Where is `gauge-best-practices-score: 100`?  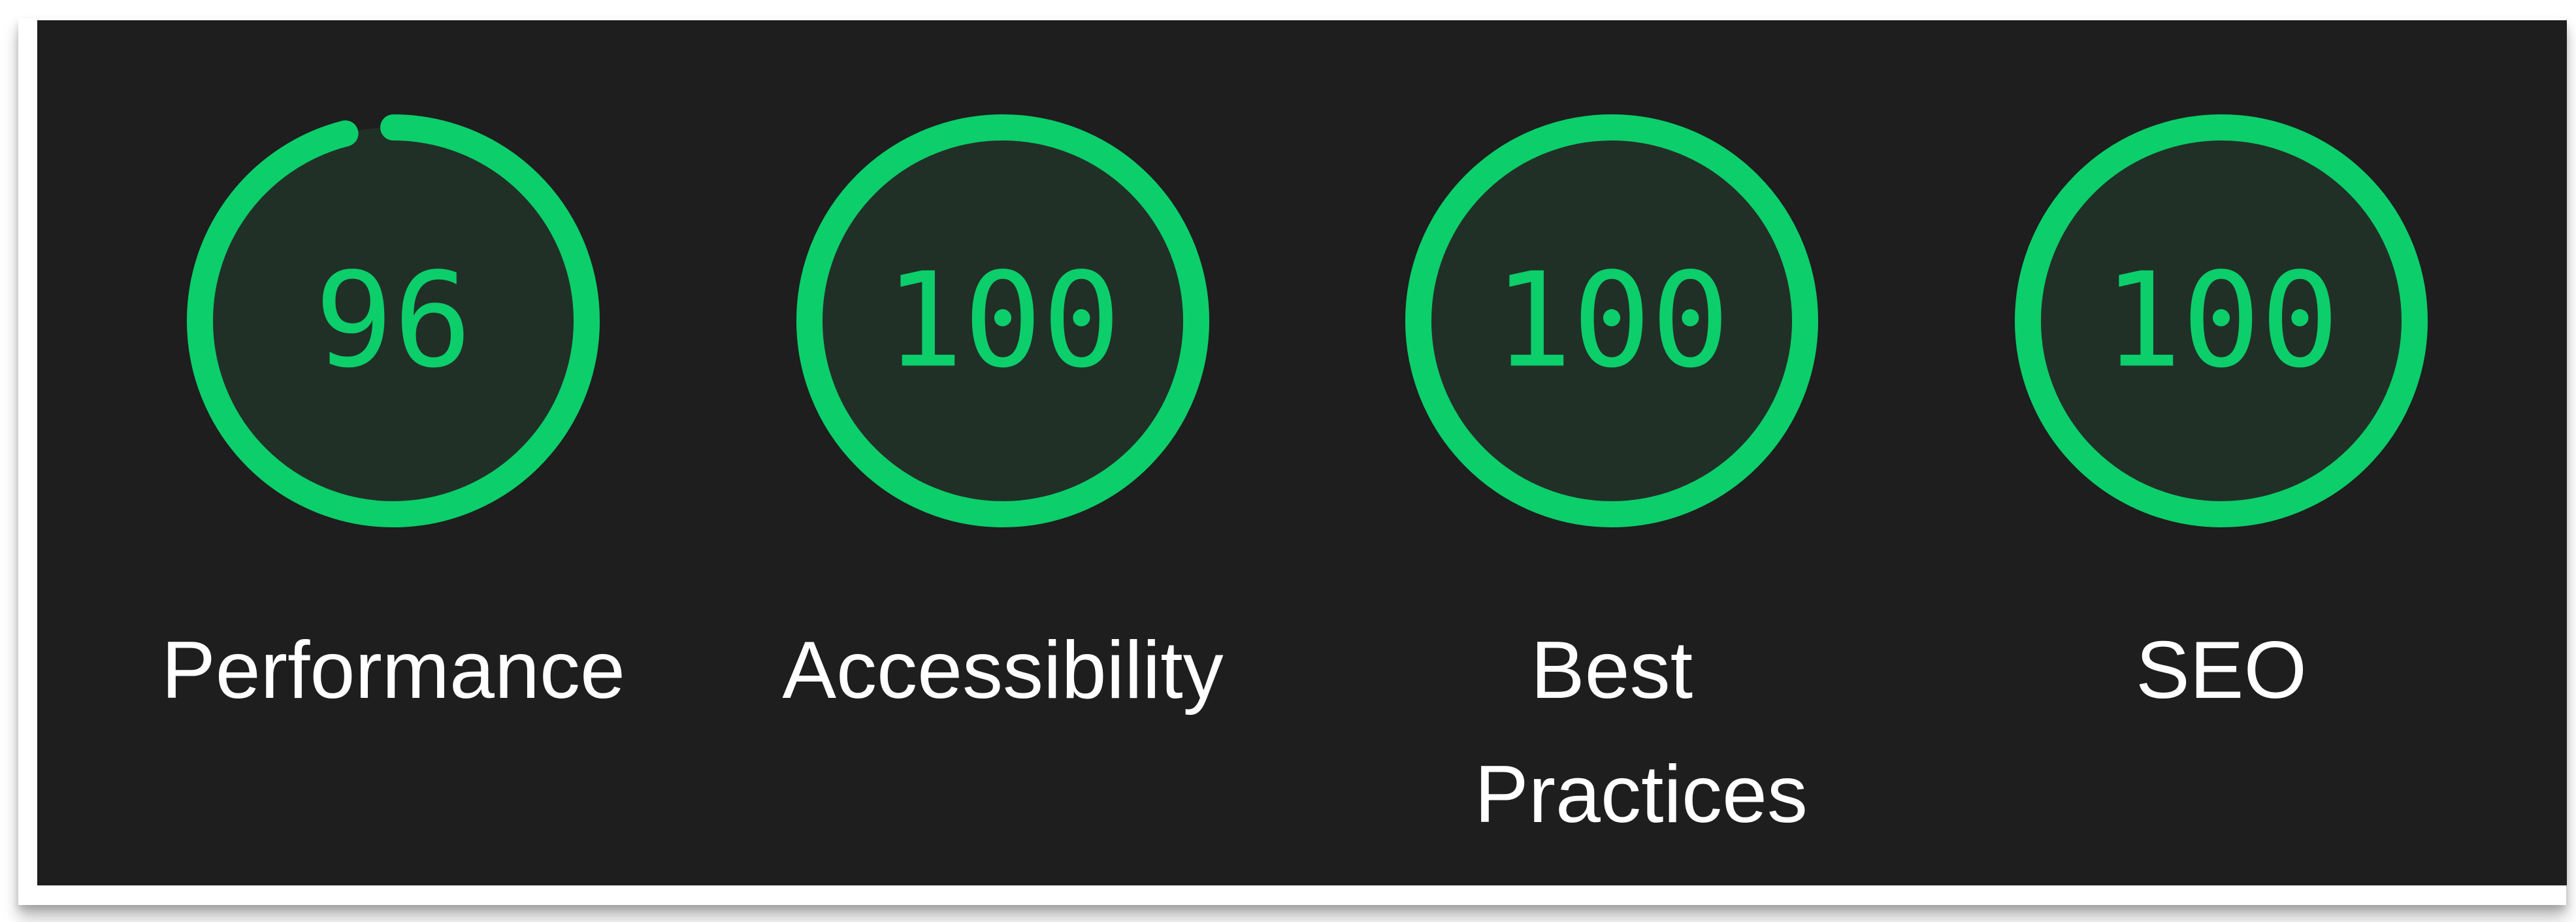
gauge-best-practices-score: 100 is located at coordinates (1611, 321).